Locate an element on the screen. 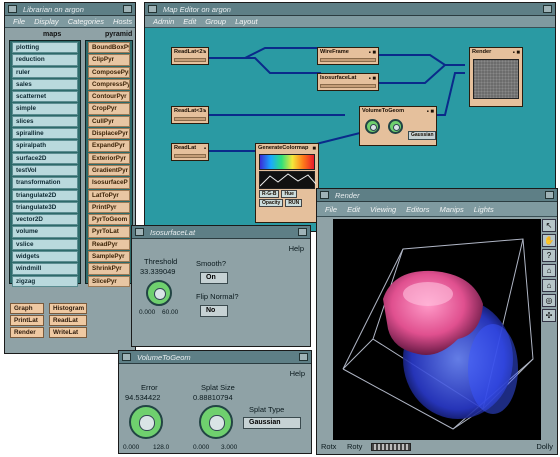 The image size is (560, 457). list-item: PyrToGeom is located at coordinates (109, 220).